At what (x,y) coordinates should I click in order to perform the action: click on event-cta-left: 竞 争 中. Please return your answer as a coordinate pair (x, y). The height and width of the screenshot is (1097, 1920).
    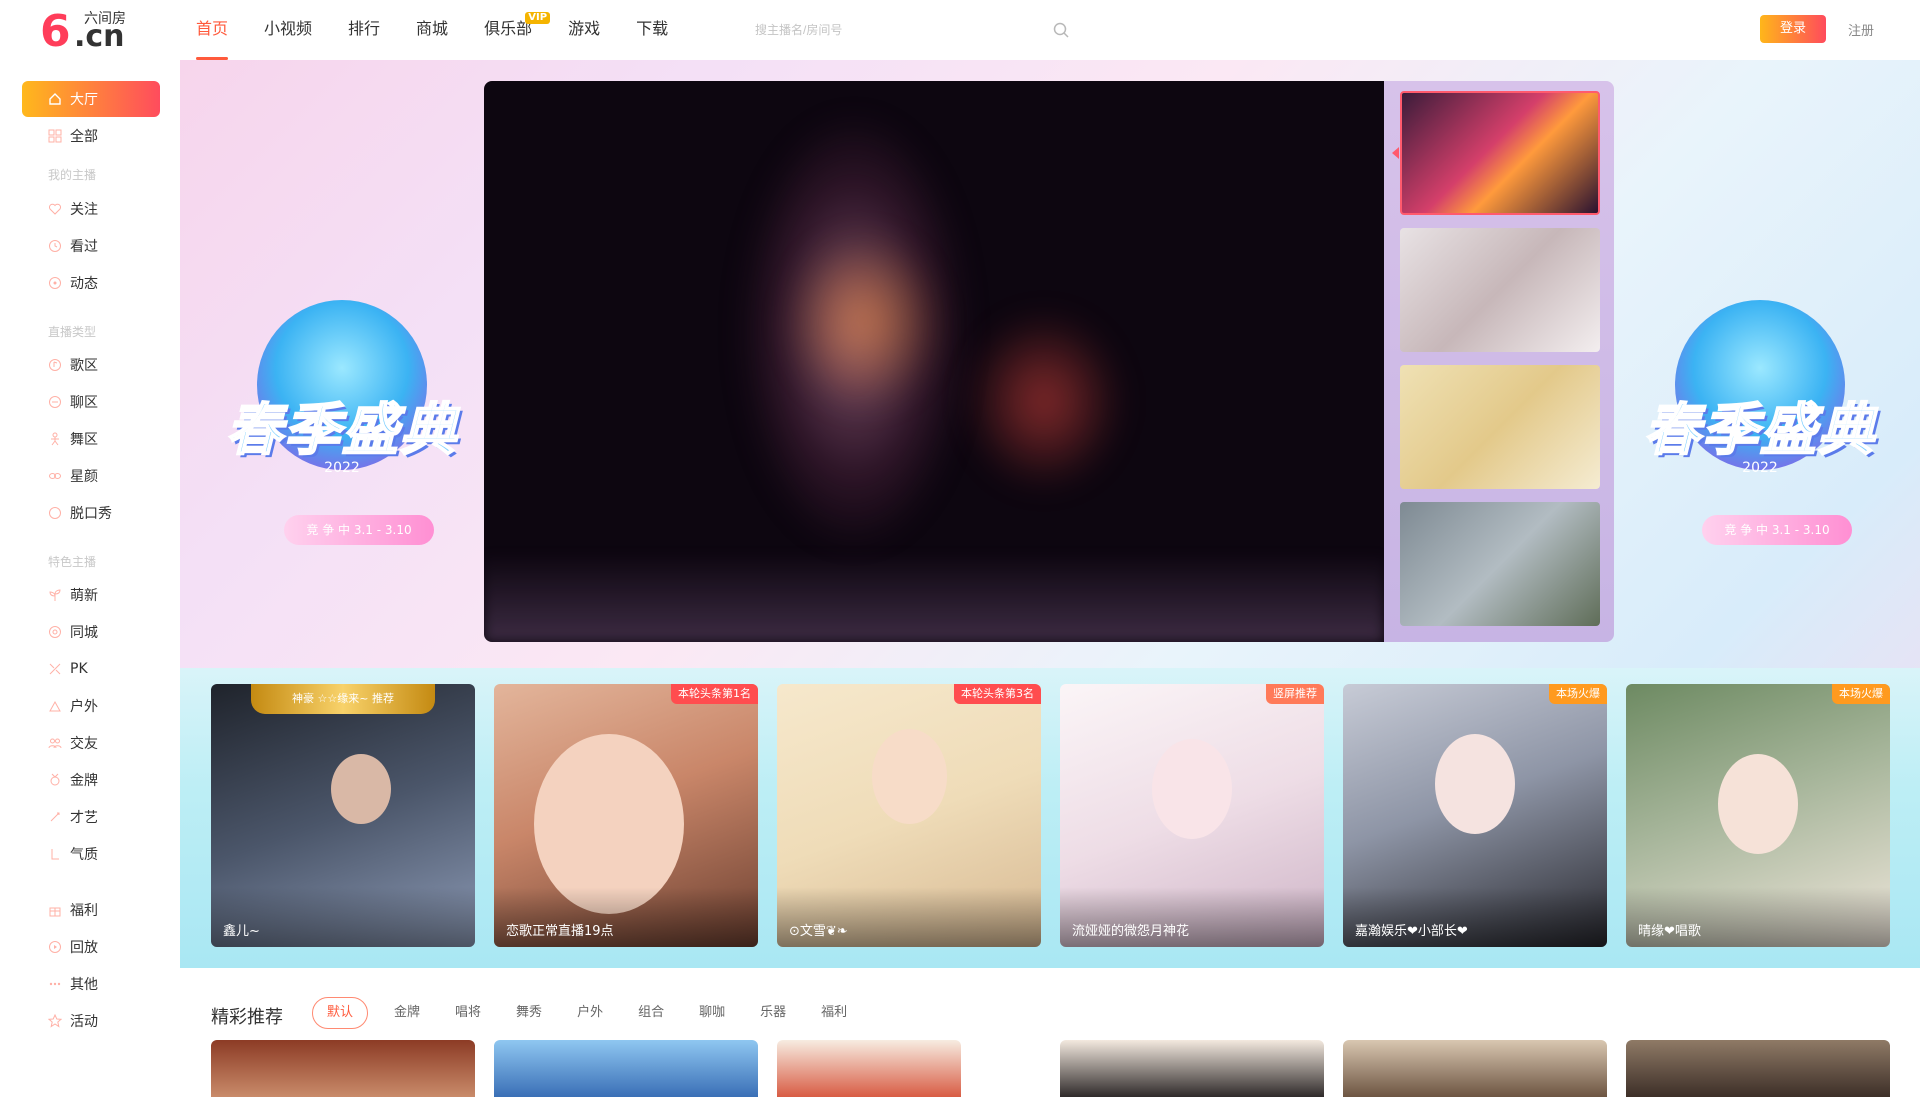
    Looking at the image, I should click on (328, 530).